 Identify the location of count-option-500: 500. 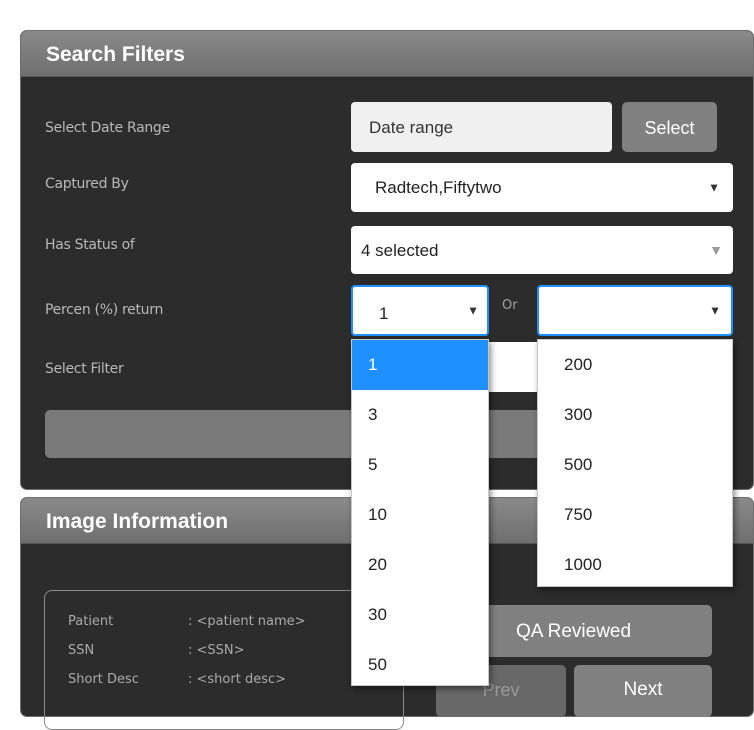
(635, 465).